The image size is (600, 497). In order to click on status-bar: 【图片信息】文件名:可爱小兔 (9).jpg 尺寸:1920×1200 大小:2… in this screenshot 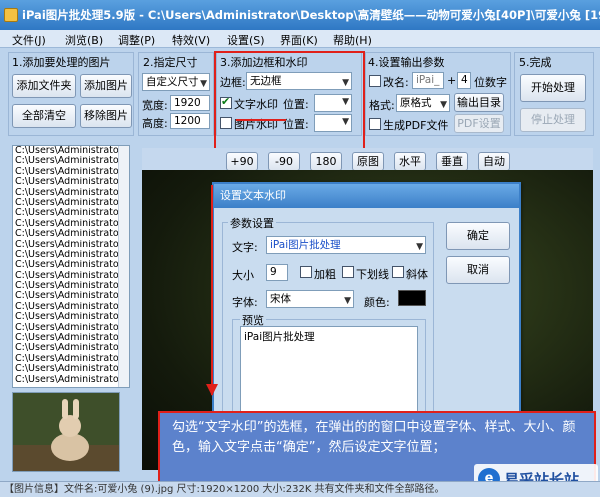, I will do `click(300, 489)`.